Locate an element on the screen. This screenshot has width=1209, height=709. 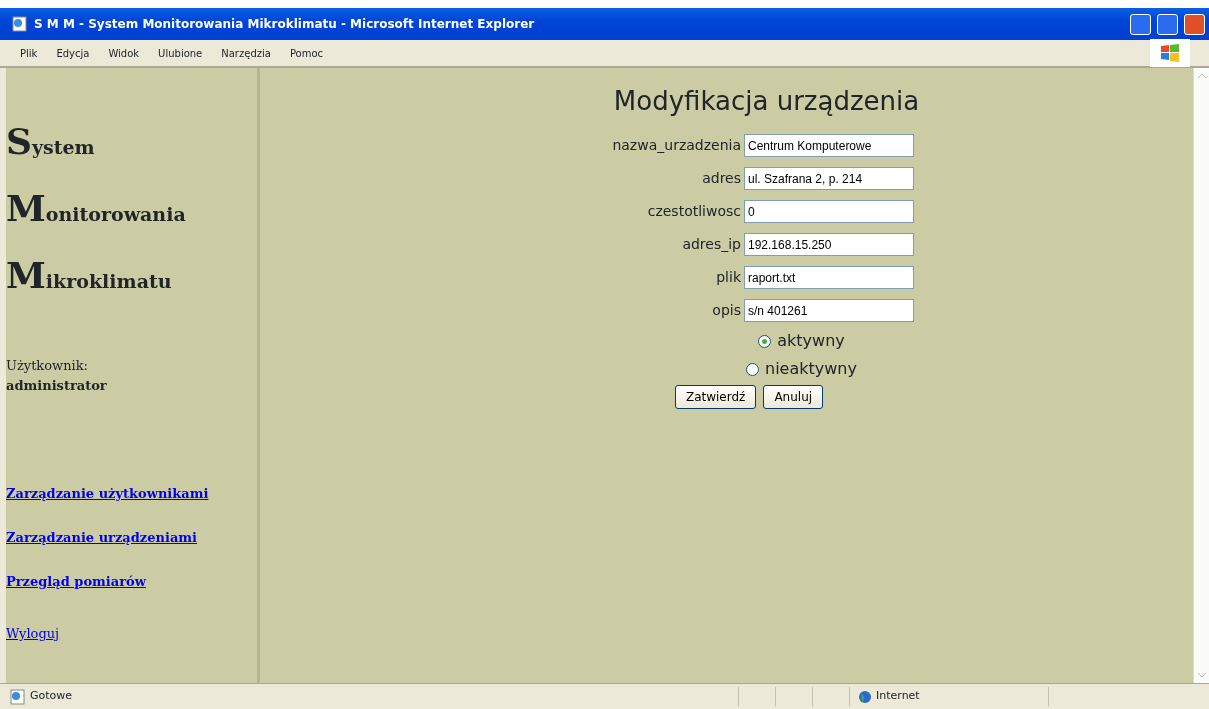
input-field: Centrum Komputerowe is located at coordinates (829, 146).